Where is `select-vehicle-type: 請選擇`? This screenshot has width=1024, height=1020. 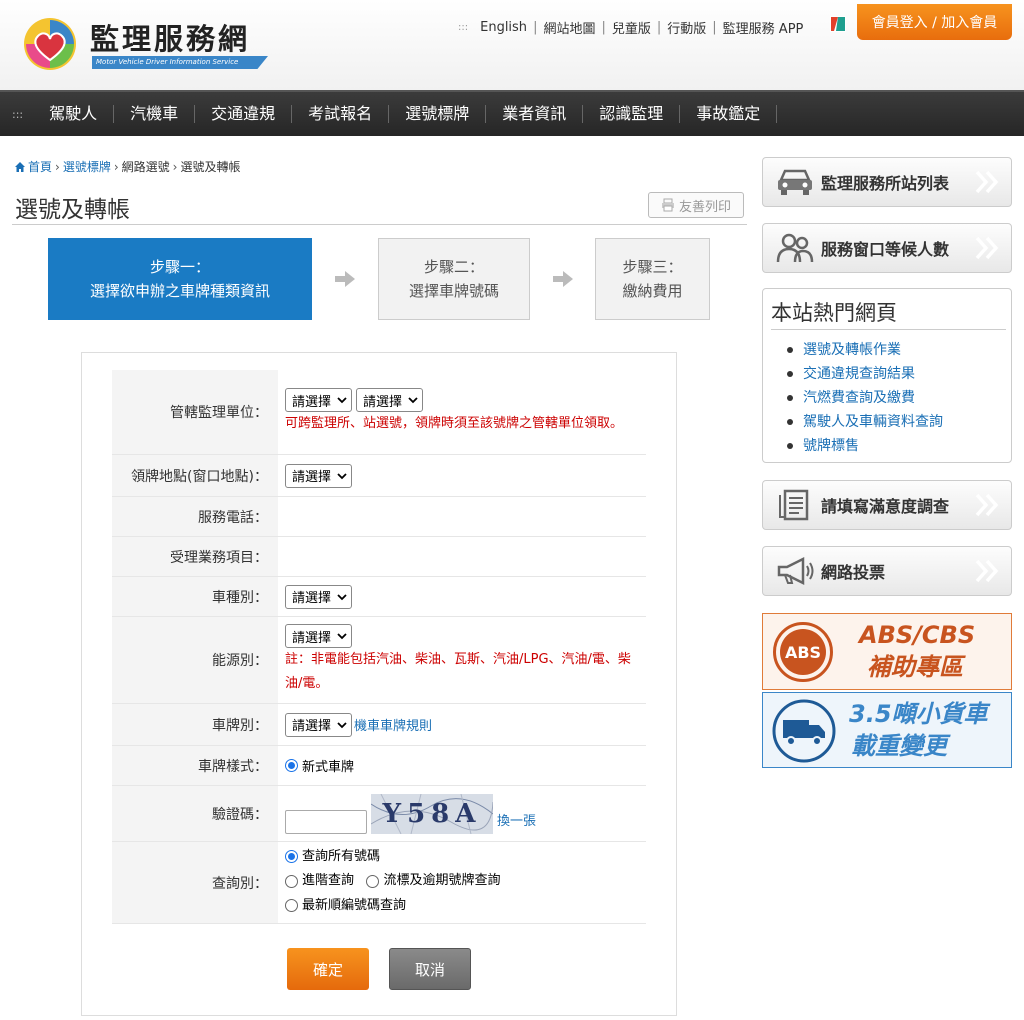 select-vehicle-type: 請選擇 is located at coordinates (319, 596).